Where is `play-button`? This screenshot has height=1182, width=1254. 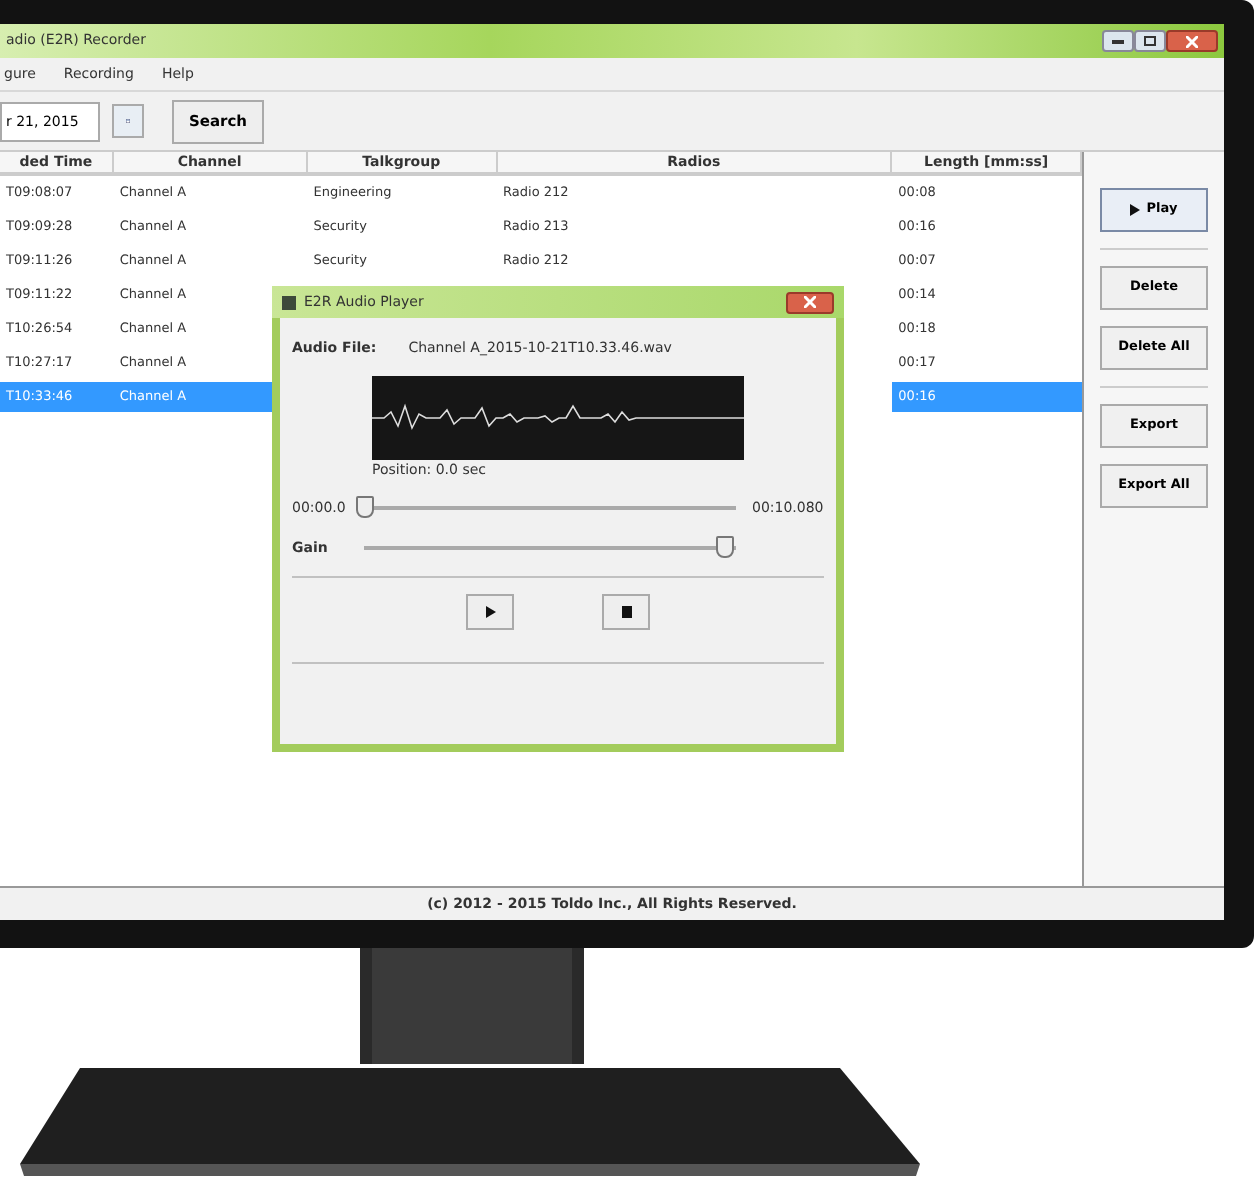 play-button is located at coordinates (490, 612).